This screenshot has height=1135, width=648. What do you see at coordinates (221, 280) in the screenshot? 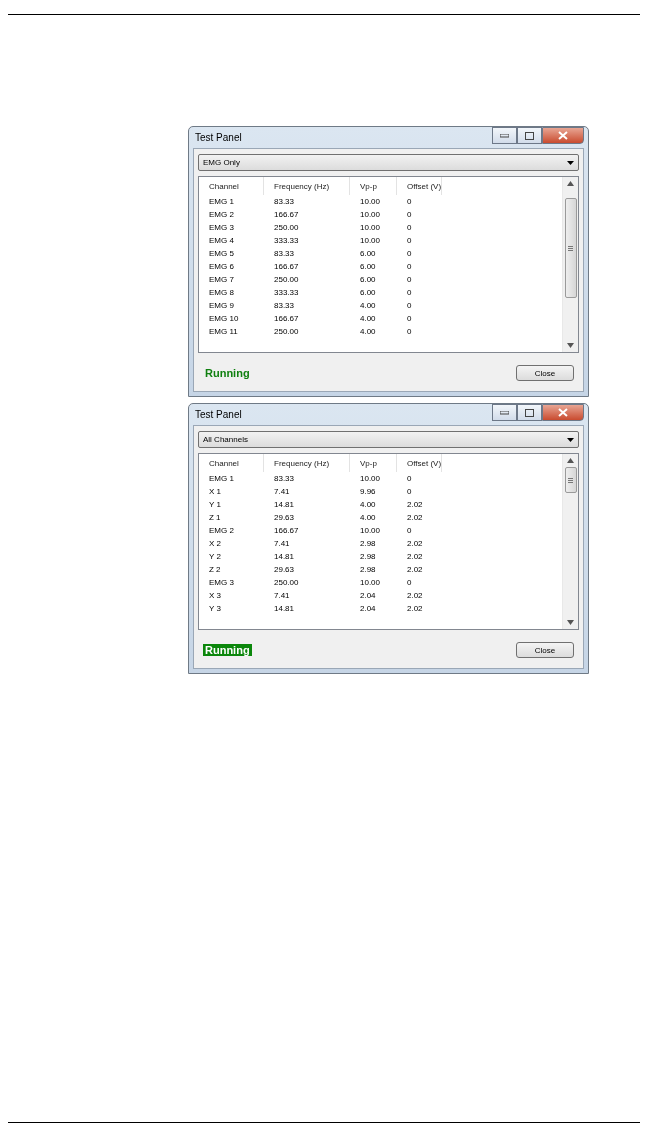
I see `table-cell-text: EMG 7` at bounding box center [221, 280].